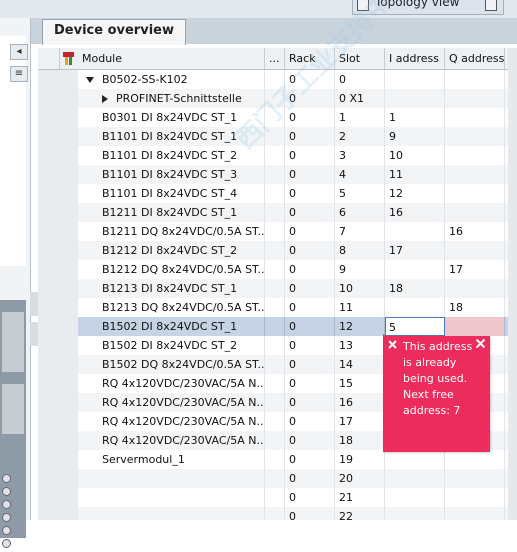 This screenshot has width=517, height=552. Describe the element at coordinates (171, 345) in the screenshot. I see `cell-module: B1502 DI 8x24VDC ST_2` at that location.